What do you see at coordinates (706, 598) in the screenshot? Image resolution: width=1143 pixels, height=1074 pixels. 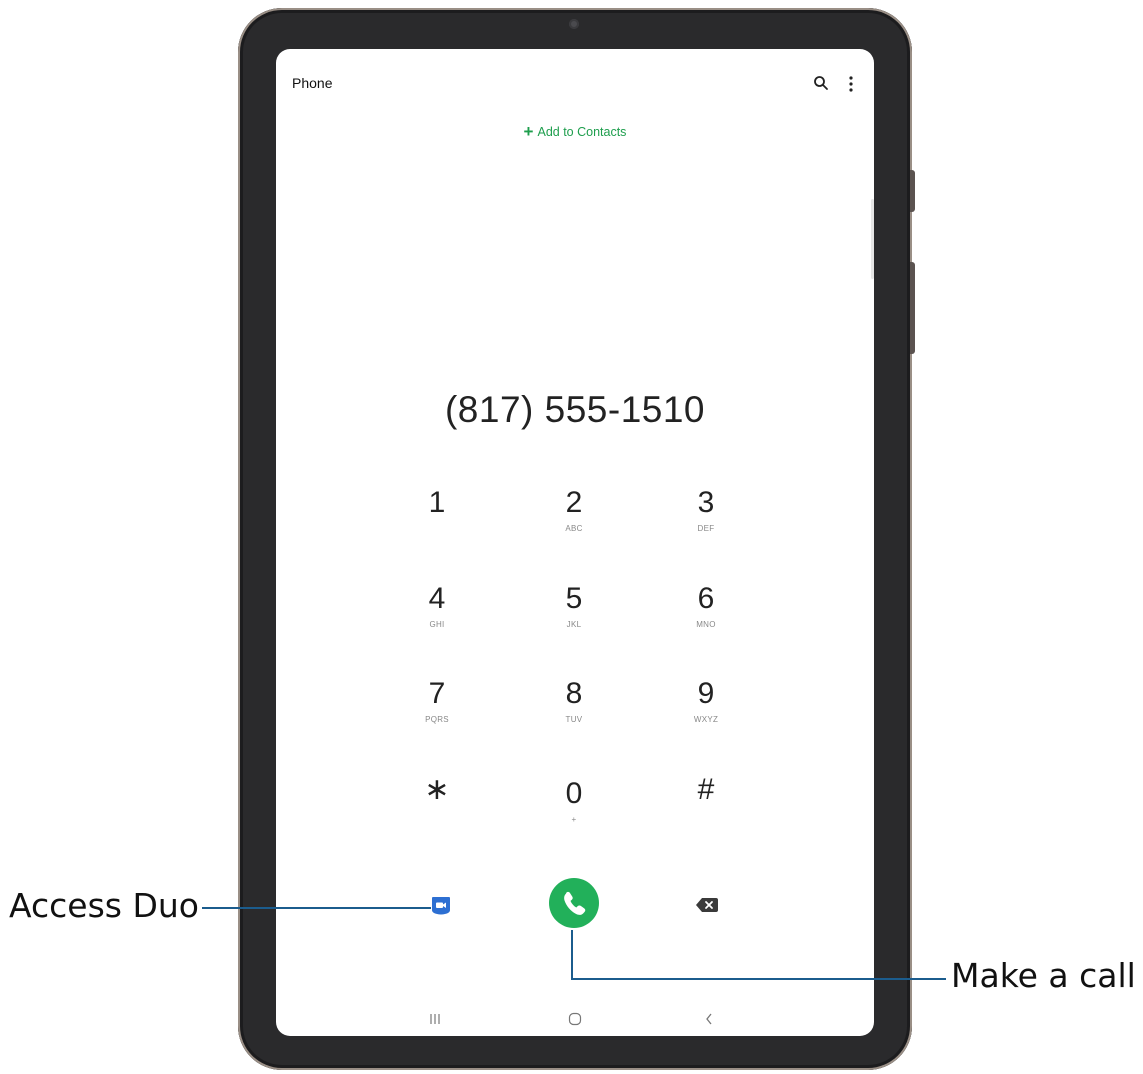 I see `key-digit: 6` at bounding box center [706, 598].